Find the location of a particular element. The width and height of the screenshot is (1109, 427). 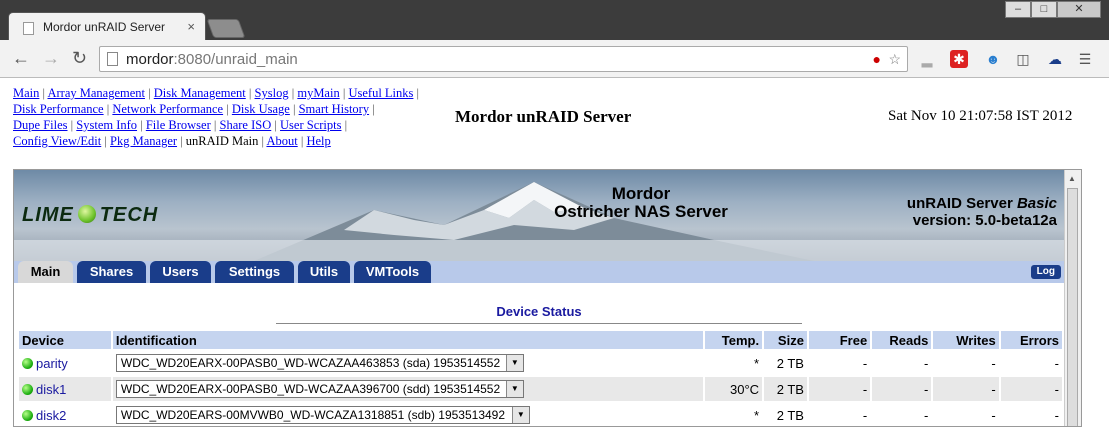

server-datetime: Sat Nov 10 21:07:58 IST 2012 is located at coordinates (980, 116).